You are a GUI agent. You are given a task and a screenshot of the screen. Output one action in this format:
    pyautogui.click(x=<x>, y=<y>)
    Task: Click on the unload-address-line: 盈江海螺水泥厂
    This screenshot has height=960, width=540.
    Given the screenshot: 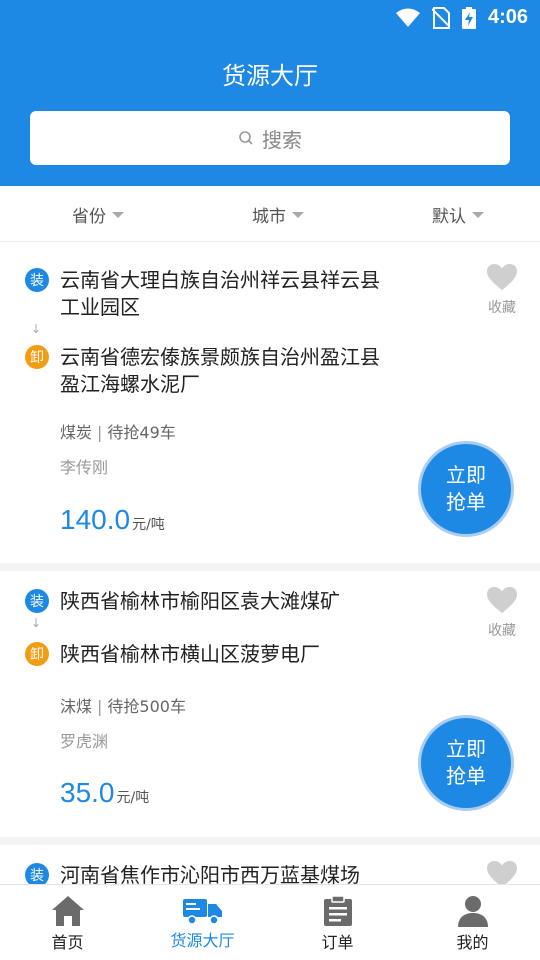 What is the action you would take?
    pyautogui.click(x=130, y=384)
    